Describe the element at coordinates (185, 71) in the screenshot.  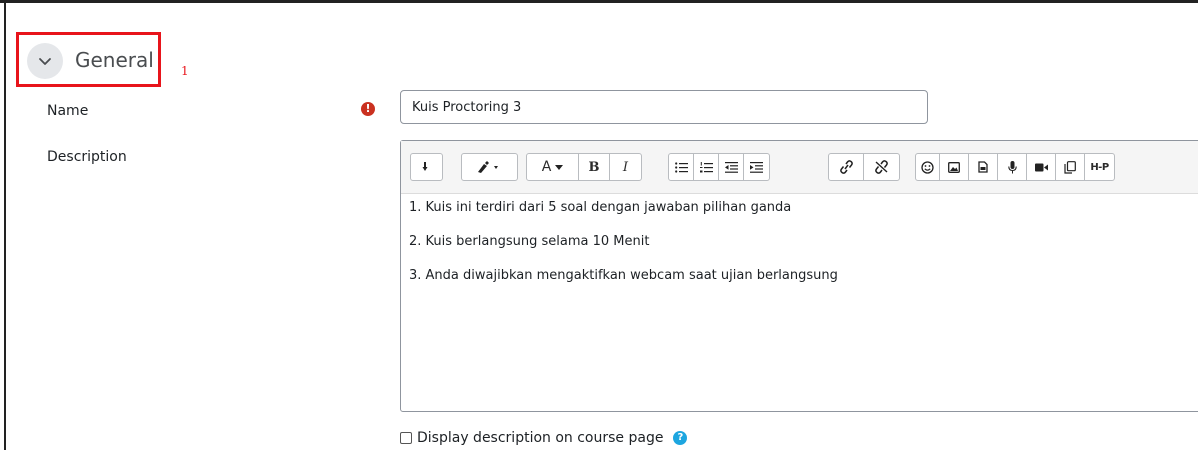
I see `annotation-number: 1` at that location.